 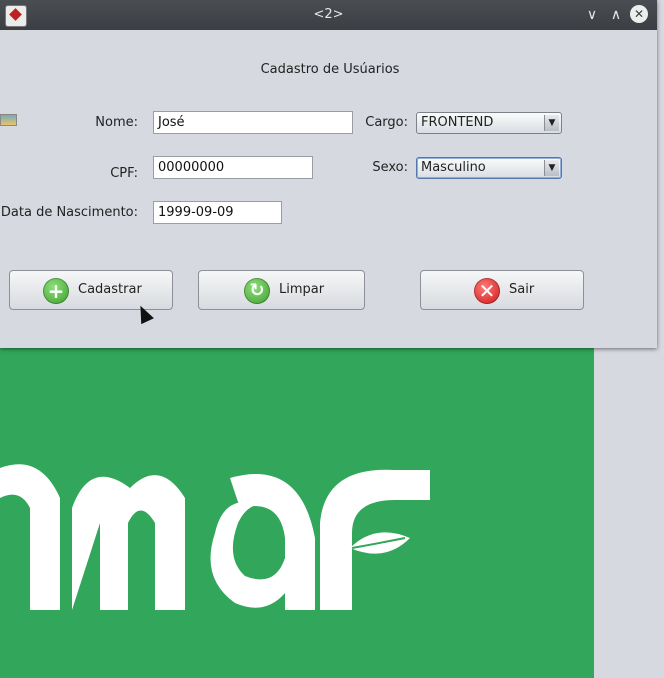 I want to click on form-heading: Cadastro de Usúarios, so click(x=330, y=69).